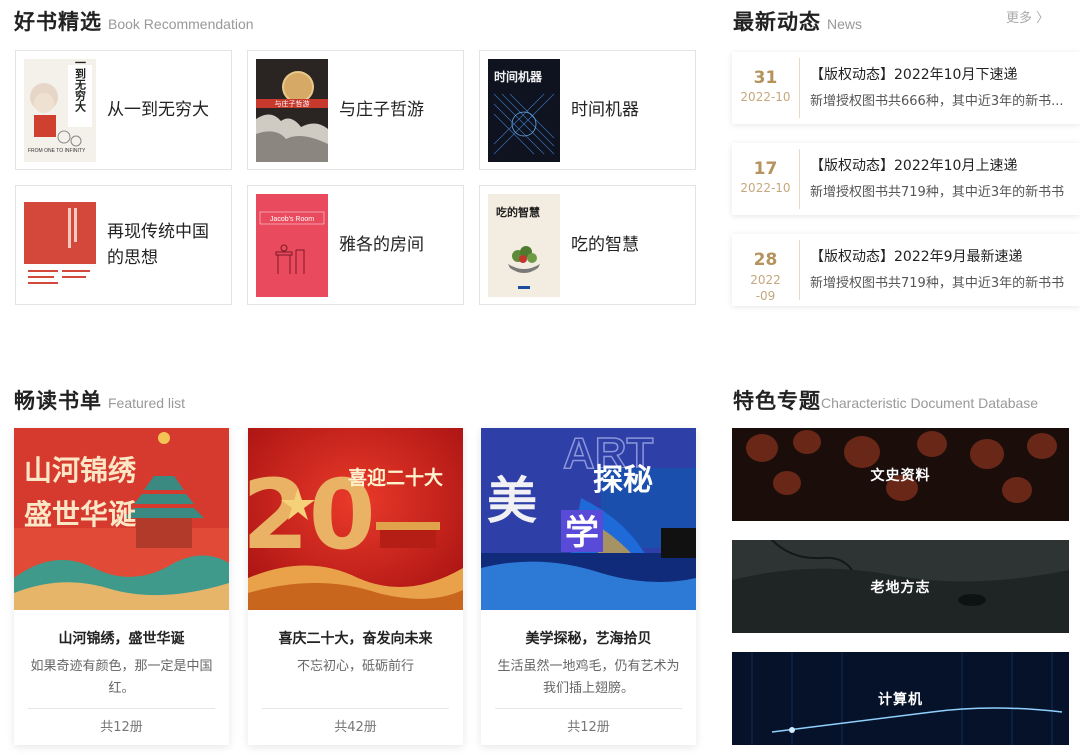 The width and height of the screenshot is (1080, 755). What do you see at coordinates (588, 677) in the screenshot?
I see `featured-desc: 生活虽然一地鸡毛，仍有艺术为我们插上翅膀。` at bounding box center [588, 677].